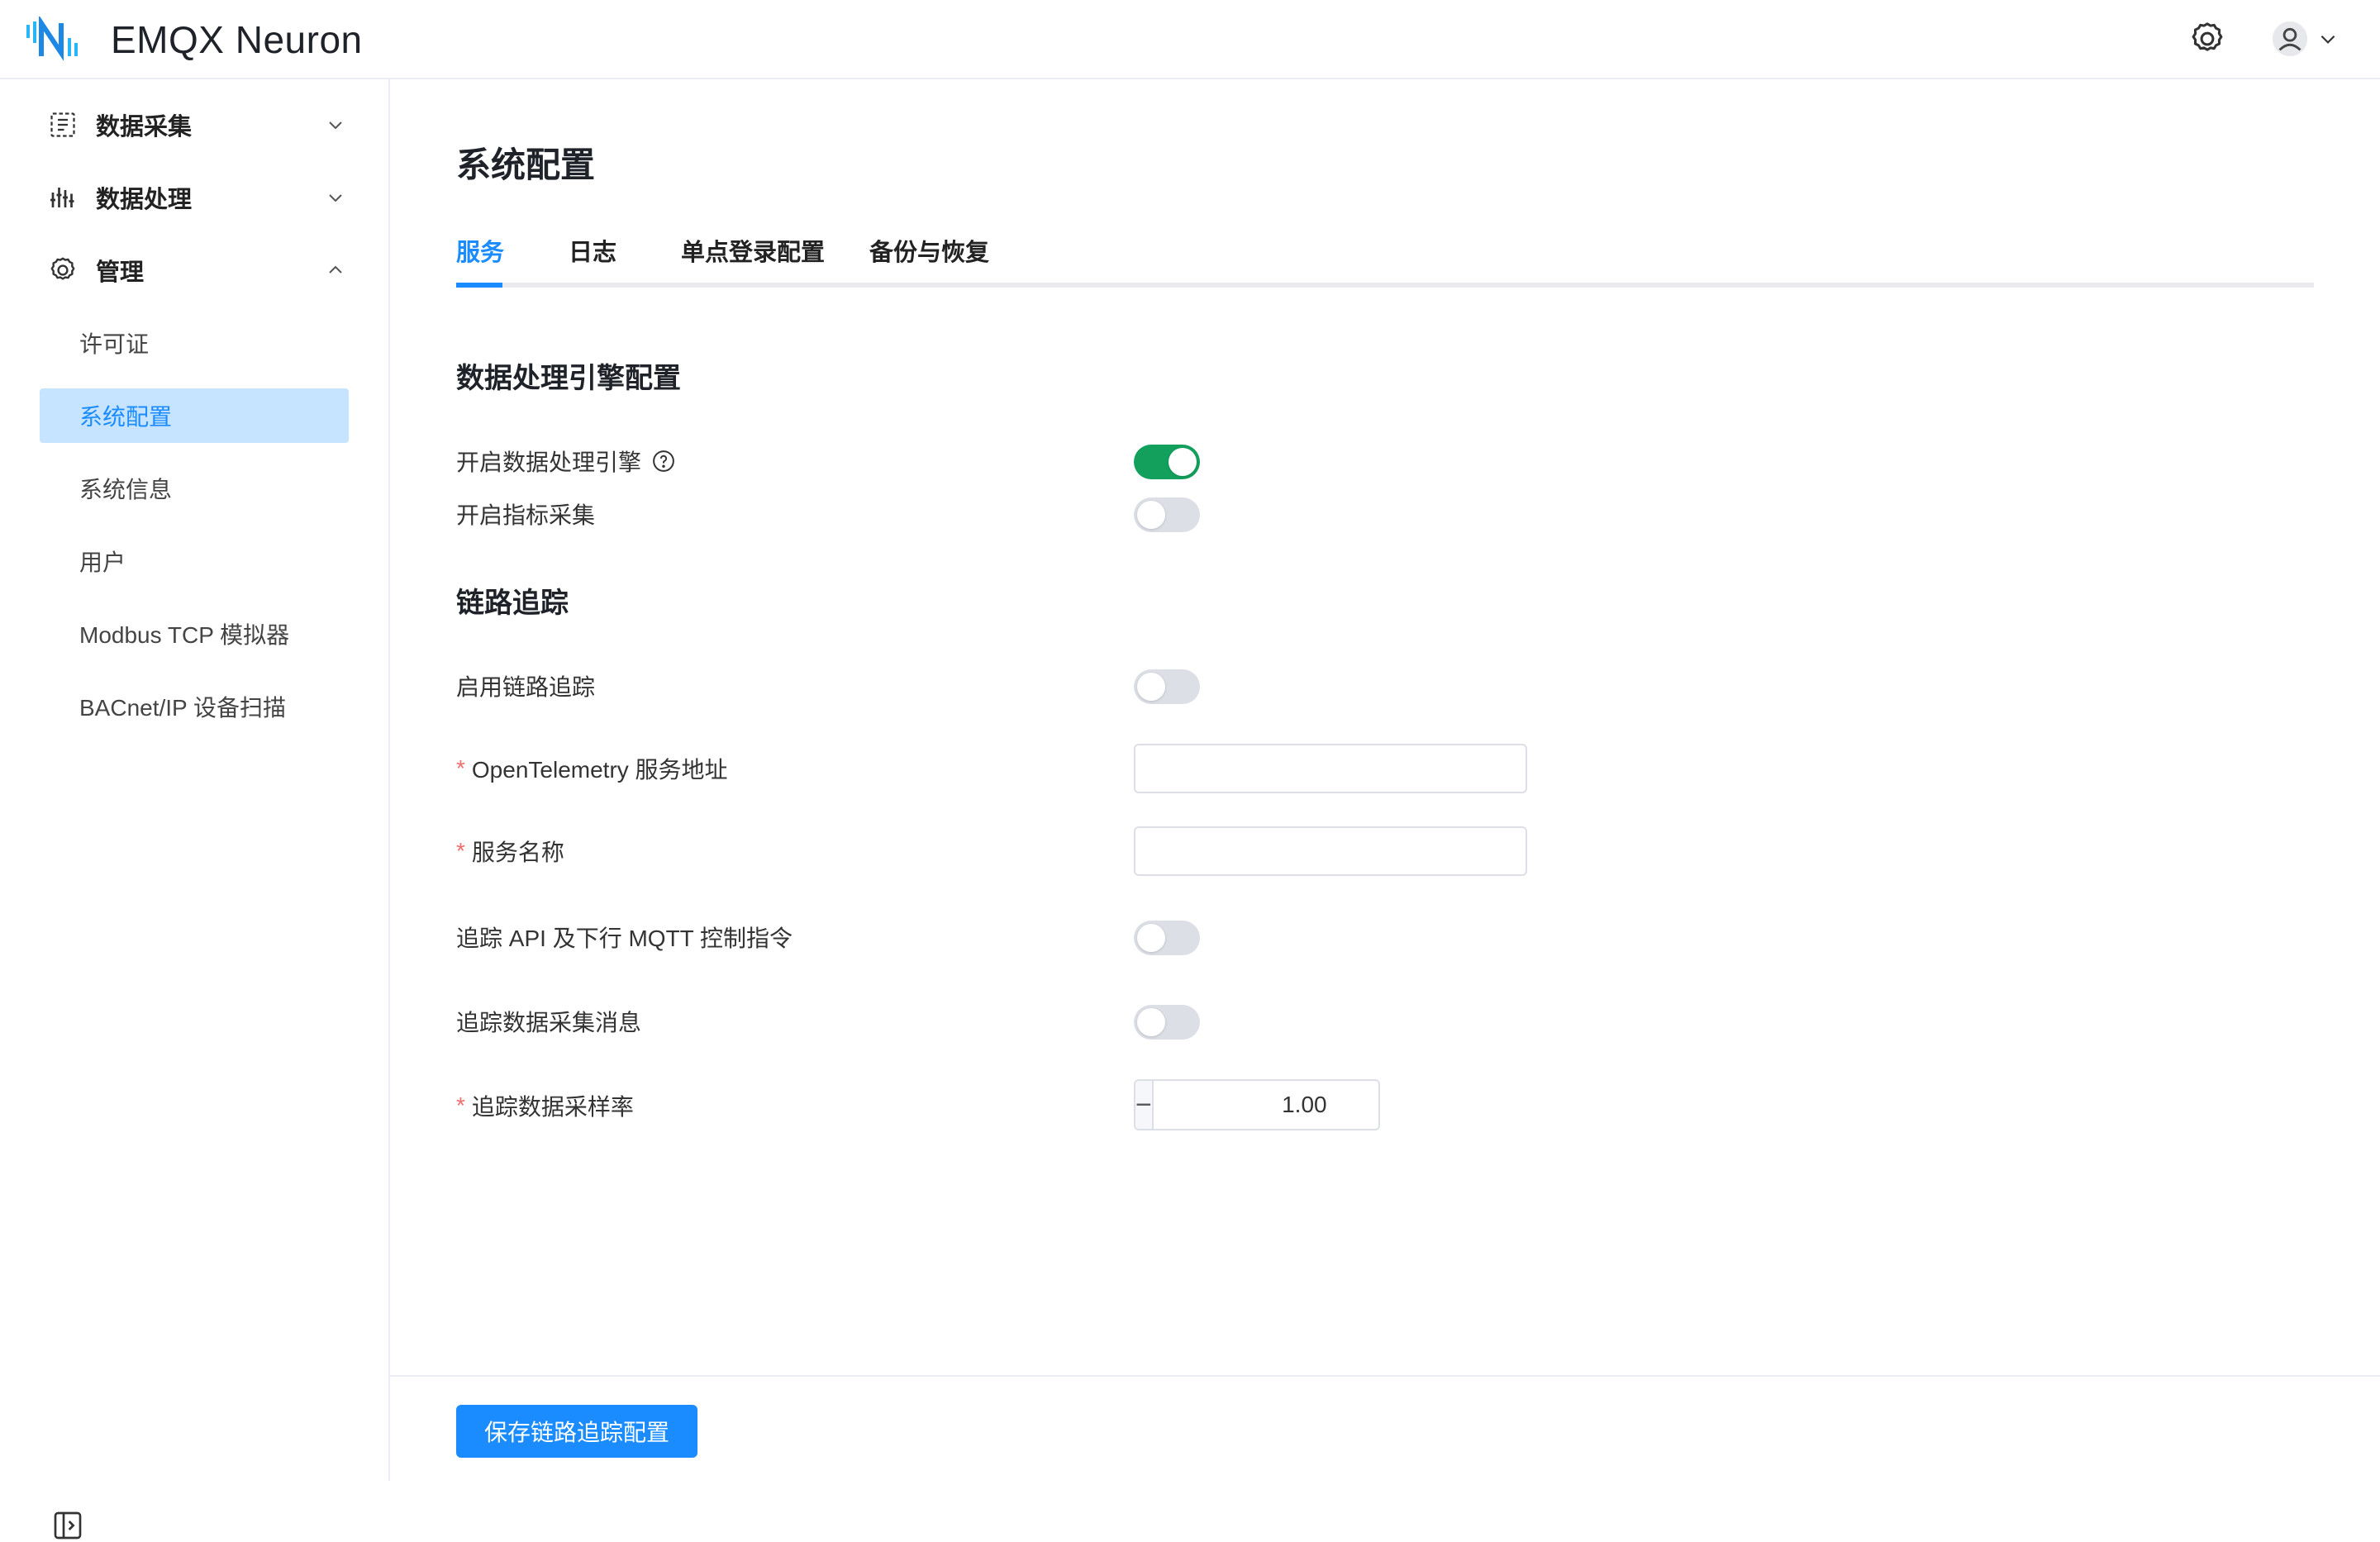  Describe the element at coordinates (552, 1107) in the screenshot. I see `sample-rate-label-text: 追踪数据采样率` at that location.